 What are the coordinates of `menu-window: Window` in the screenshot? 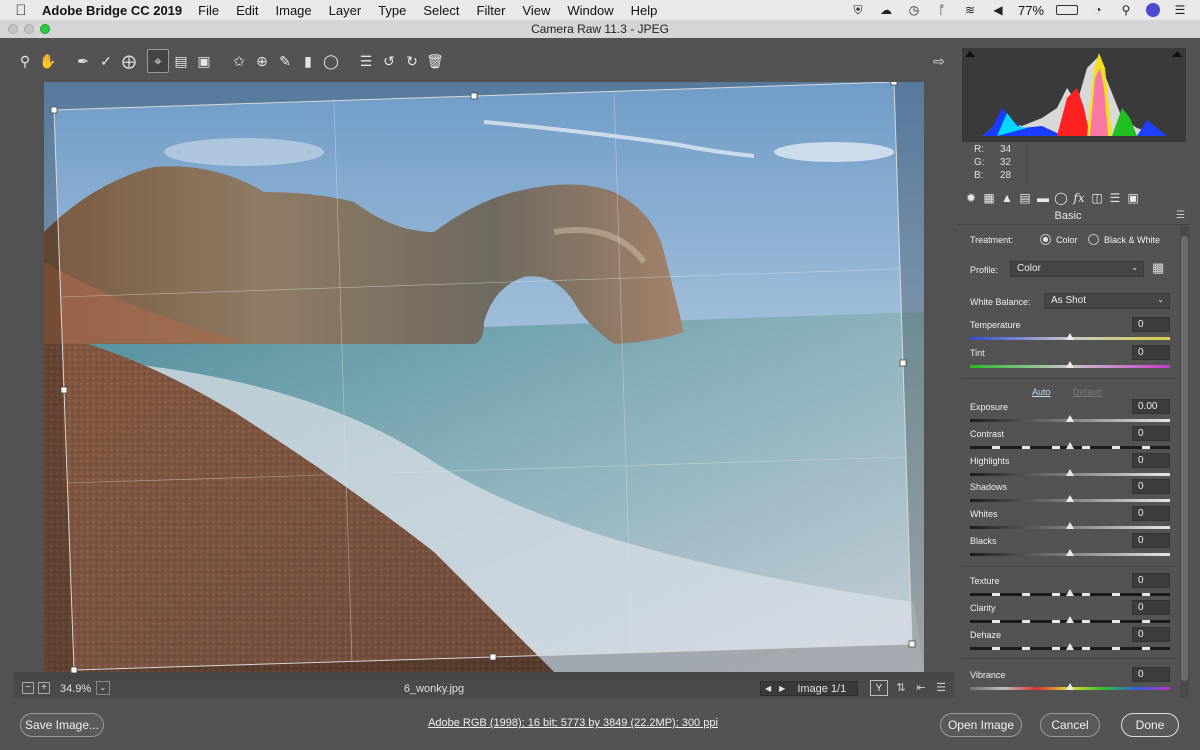 It's located at (590, 10).